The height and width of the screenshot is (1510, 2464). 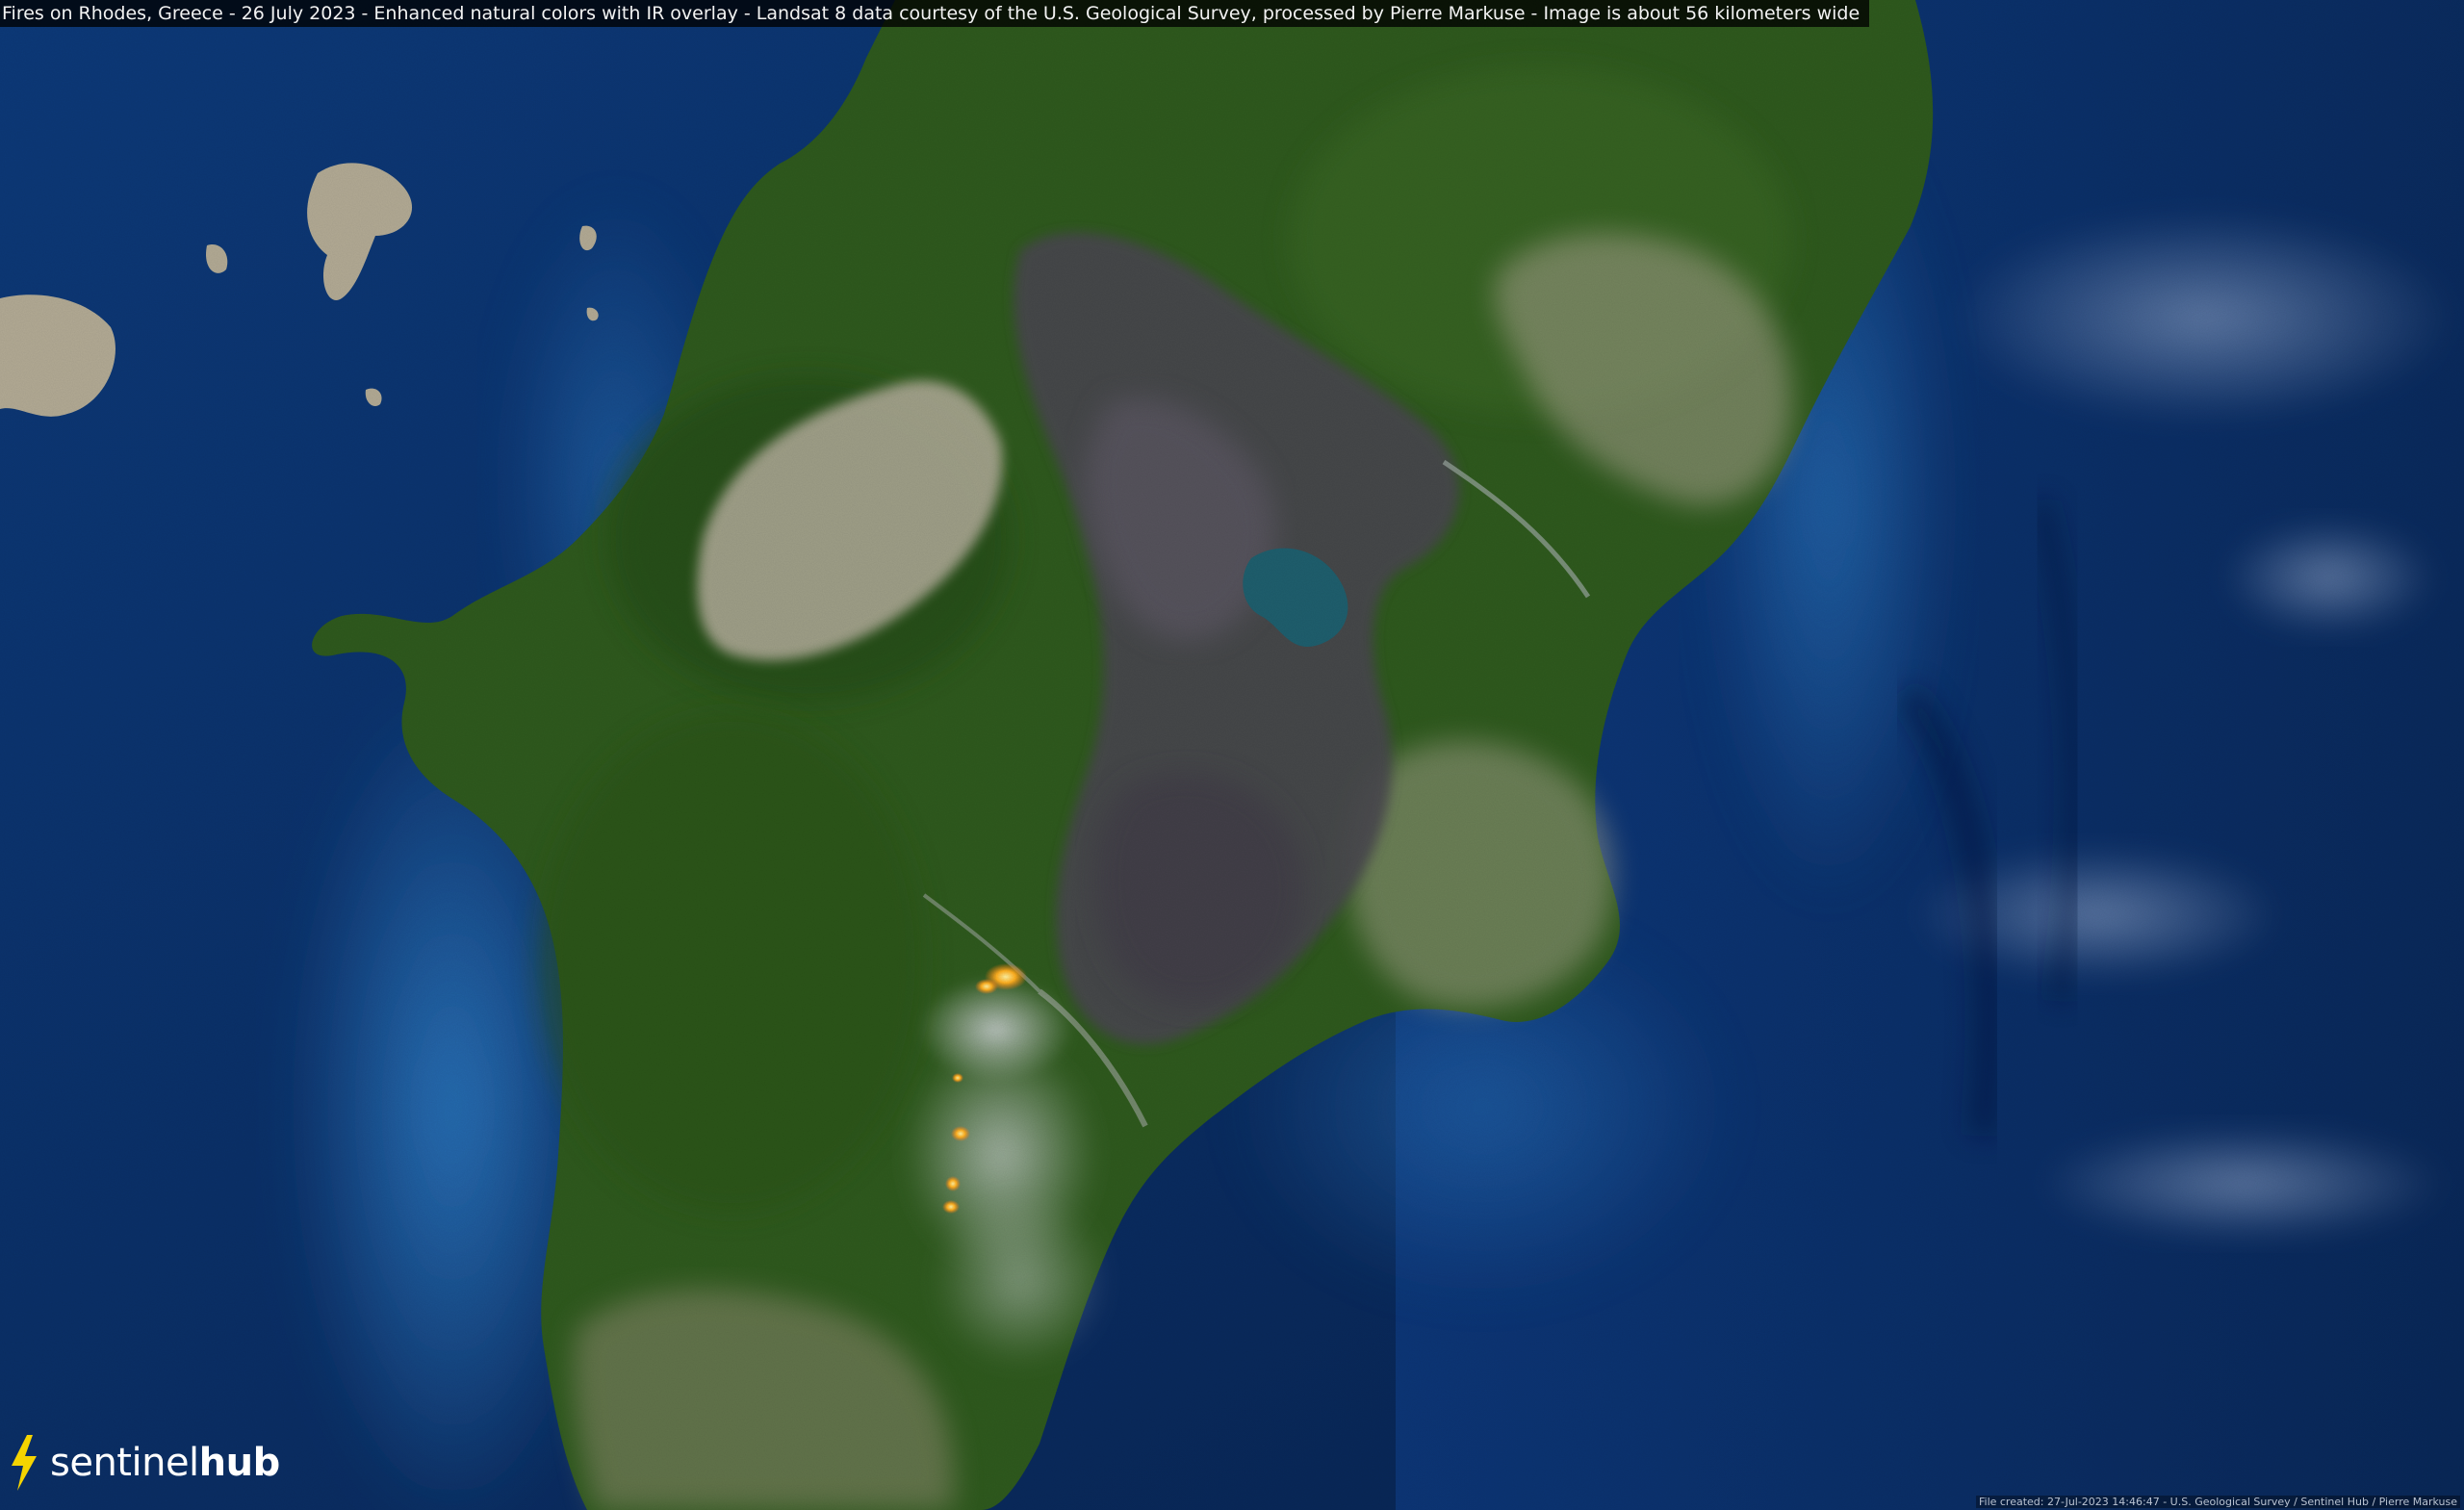 What do you see at coordinates (24, 1463) in the screenshot?
I see `sentinelhub-logo-icon` at bounding box center [24, 1463].